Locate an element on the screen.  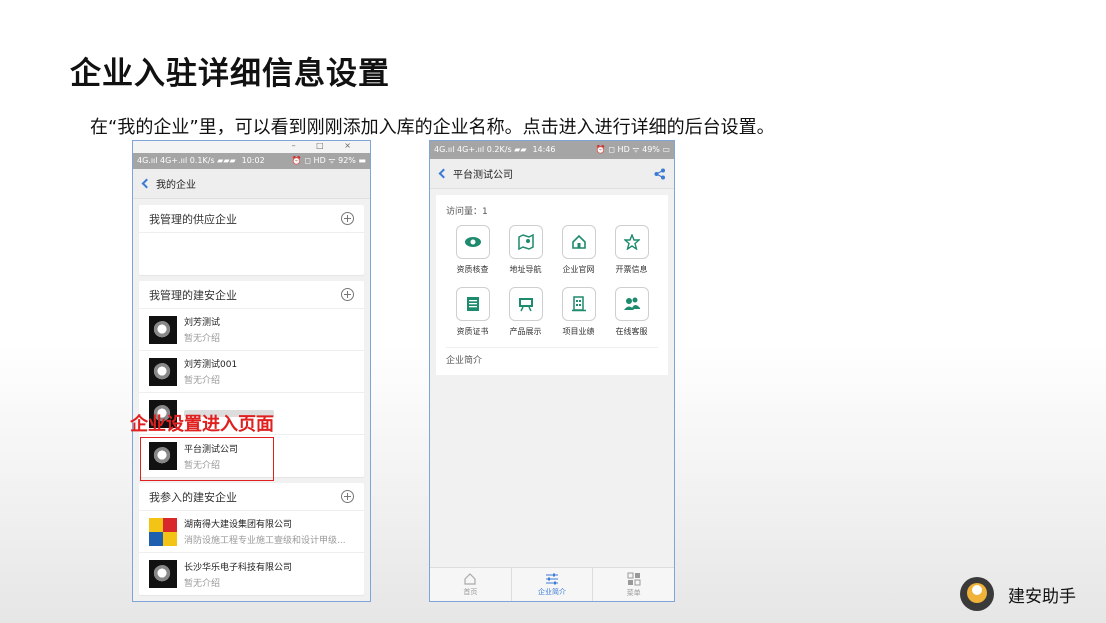
company-list-item: 刘芳测试001 暂无介绍 is located at coordinates (251, 372).